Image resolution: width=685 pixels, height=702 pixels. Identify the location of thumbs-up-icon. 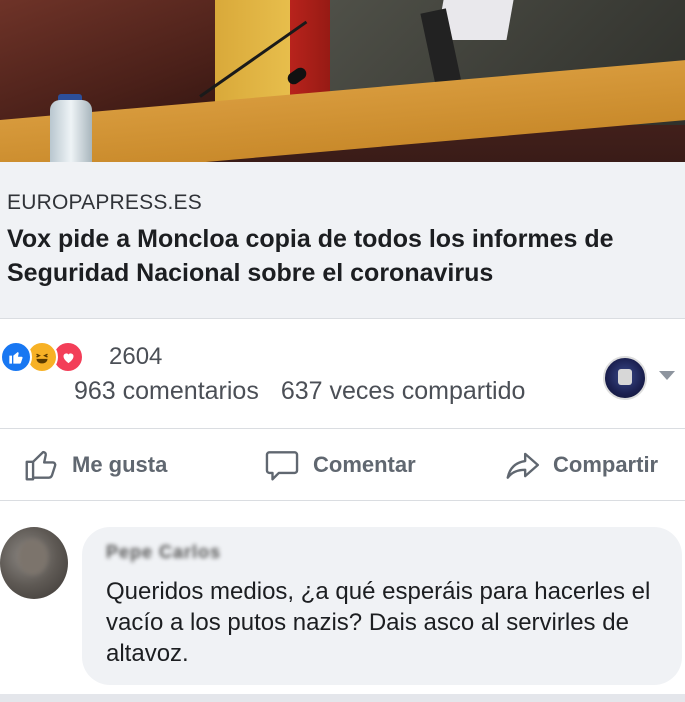
(41, 465).